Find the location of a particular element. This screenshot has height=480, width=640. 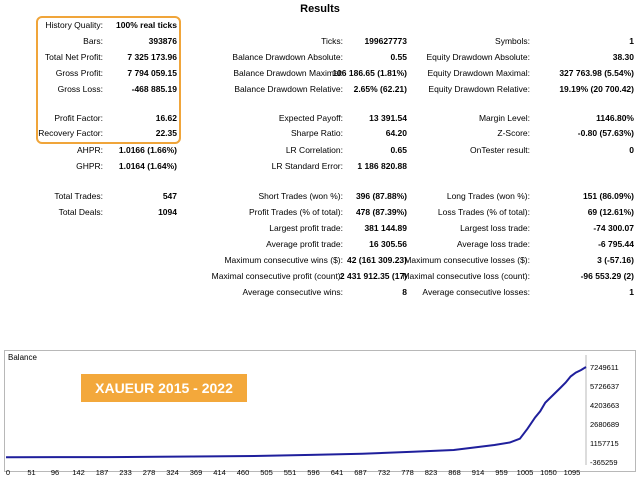

x-tick-label: 142 is located at coordinates (78, 472).